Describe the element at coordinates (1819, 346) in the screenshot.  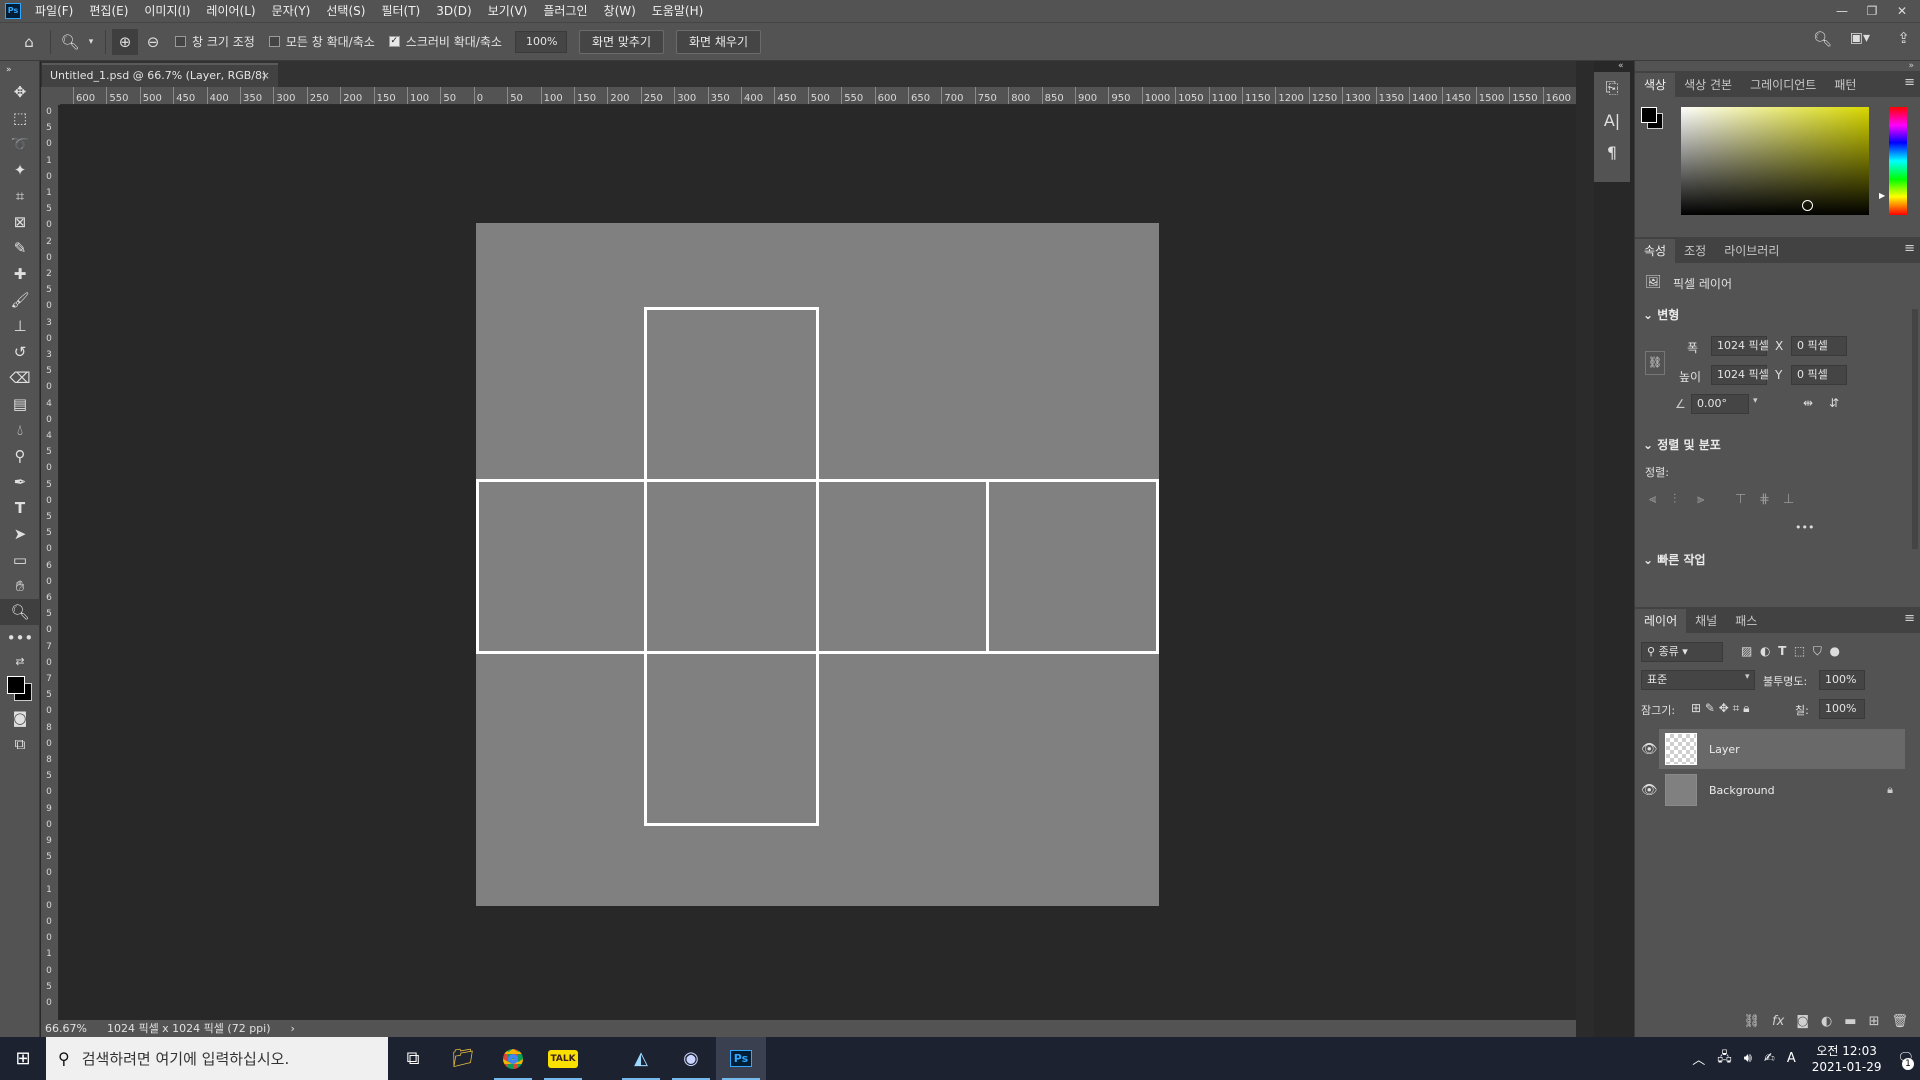
I see `x-field: 0 픽셀` at that location.